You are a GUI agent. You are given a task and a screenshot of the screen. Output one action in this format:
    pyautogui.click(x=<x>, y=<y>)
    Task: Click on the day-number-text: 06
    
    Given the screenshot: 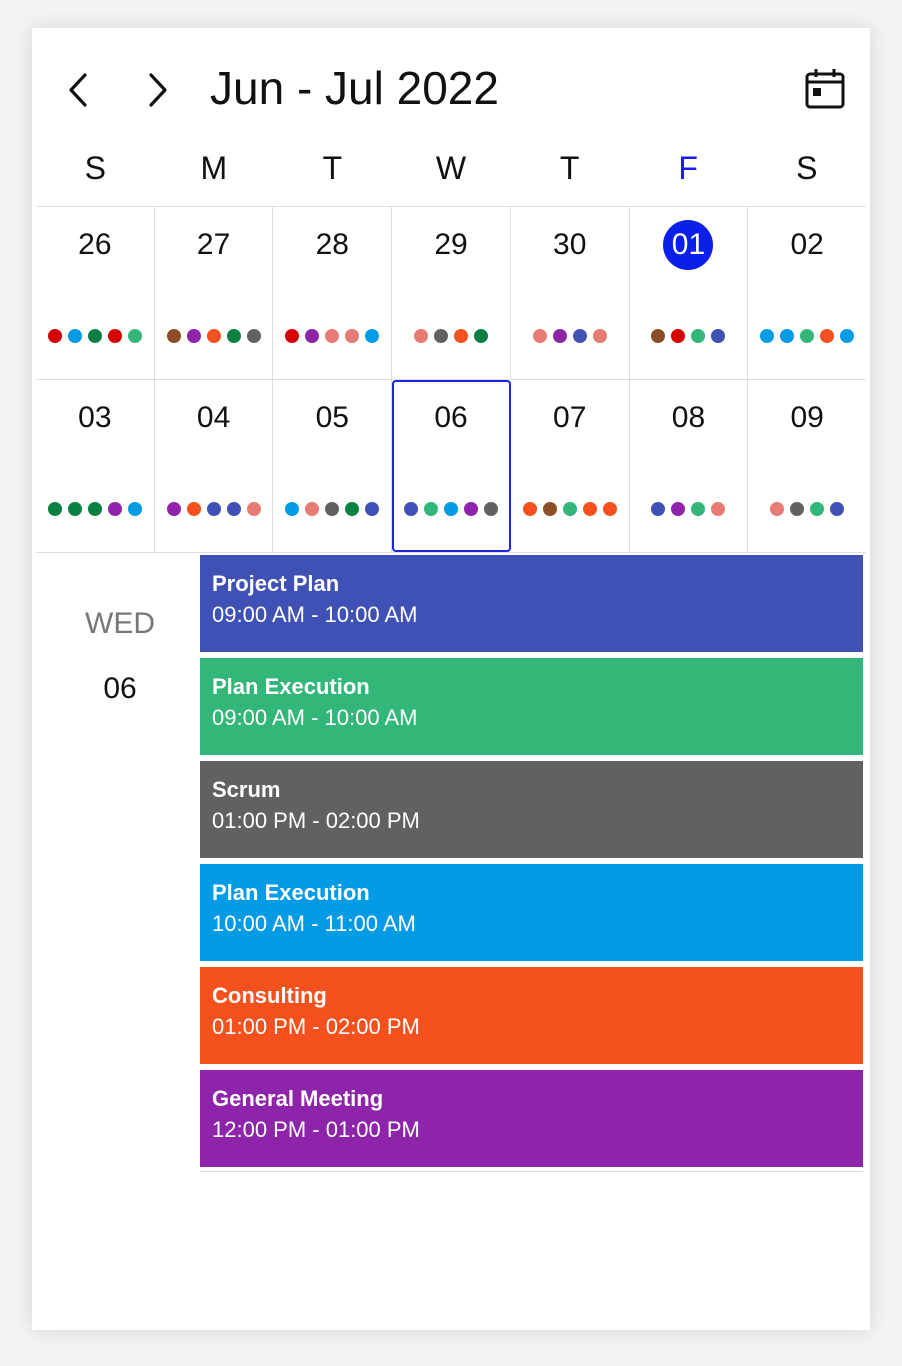 What is the action you would take?
    pyautogui.click(x=451, y=417)
    